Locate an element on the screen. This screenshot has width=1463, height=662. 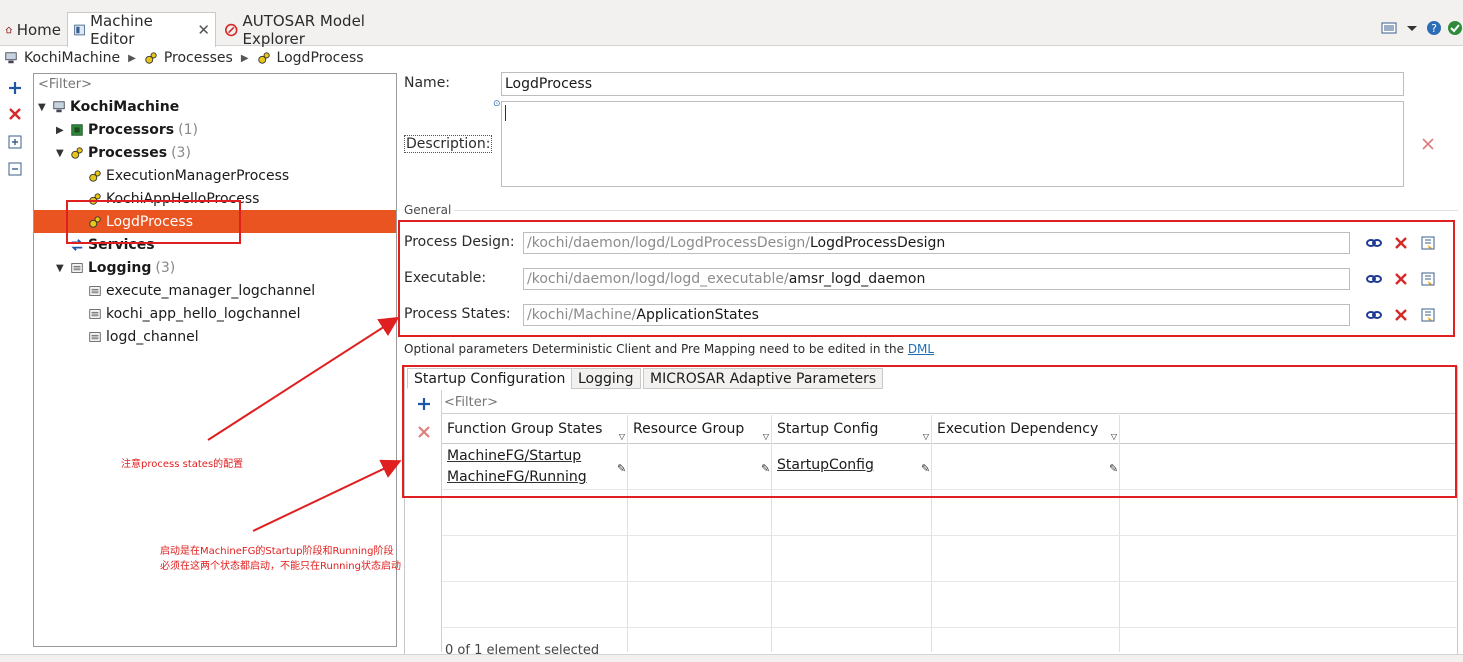
collapse-all-icon is located at coordinates (15, 169).